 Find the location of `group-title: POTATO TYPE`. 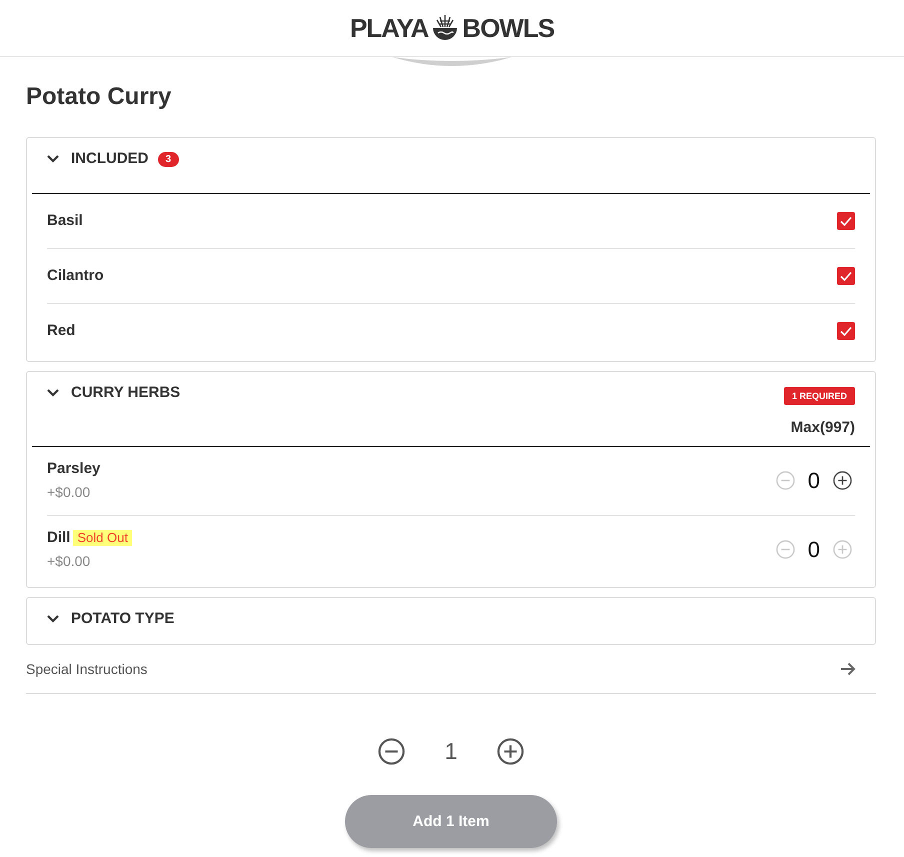

group-title: POTATO TYPE is located at coordinates (122, 619).